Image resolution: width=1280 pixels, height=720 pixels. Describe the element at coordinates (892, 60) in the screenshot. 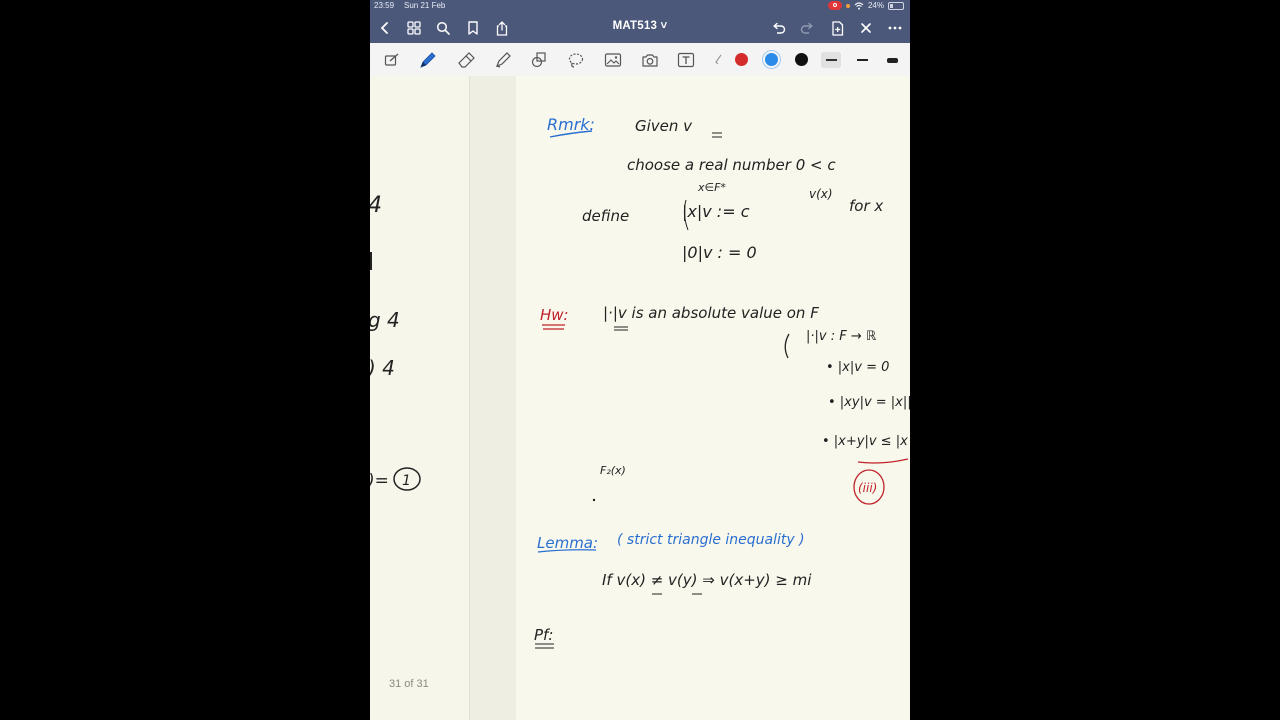

I see `stroke-thick-button` at that location.